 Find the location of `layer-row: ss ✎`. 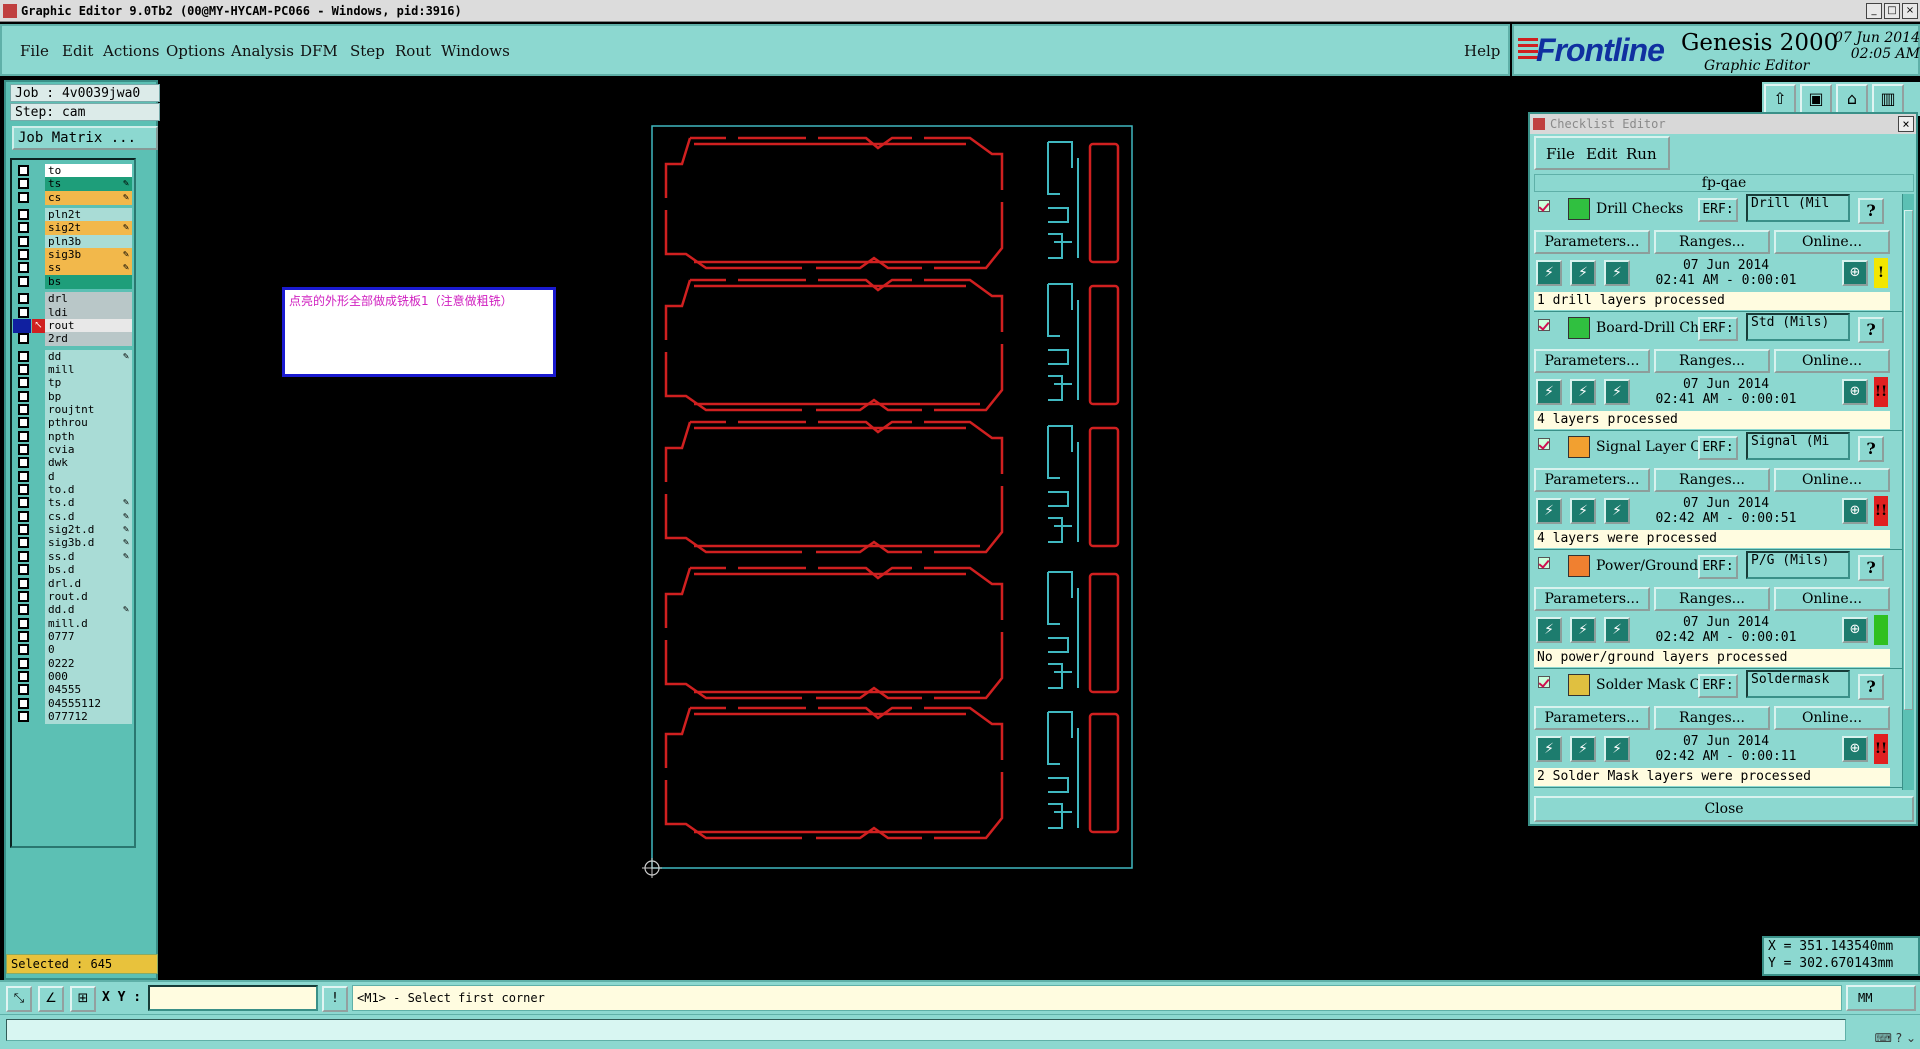

layer-row: ss ✎ is located at coordinates (74, 268).